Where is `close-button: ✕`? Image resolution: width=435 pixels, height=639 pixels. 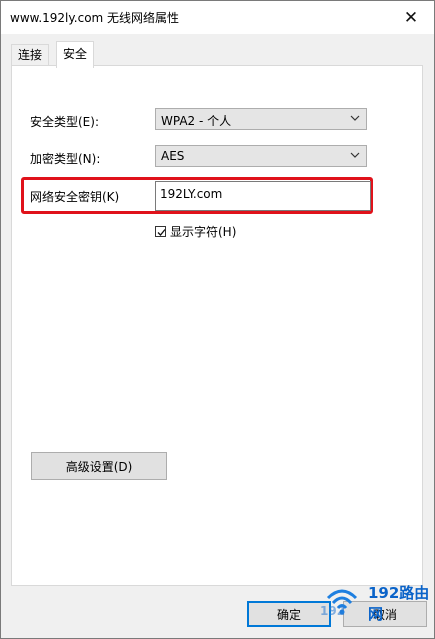
close-button: ✕ is located at coordinates (411, 17).